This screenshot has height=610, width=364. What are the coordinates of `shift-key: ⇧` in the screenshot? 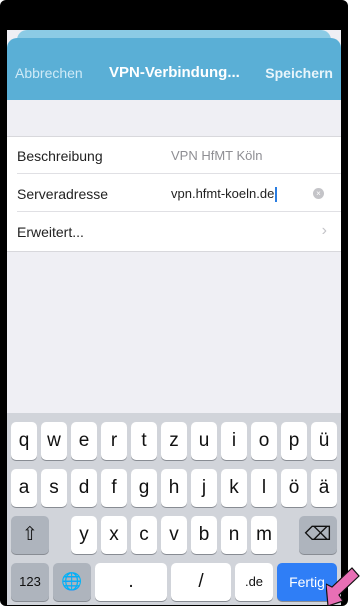 It's located at (30, 535).